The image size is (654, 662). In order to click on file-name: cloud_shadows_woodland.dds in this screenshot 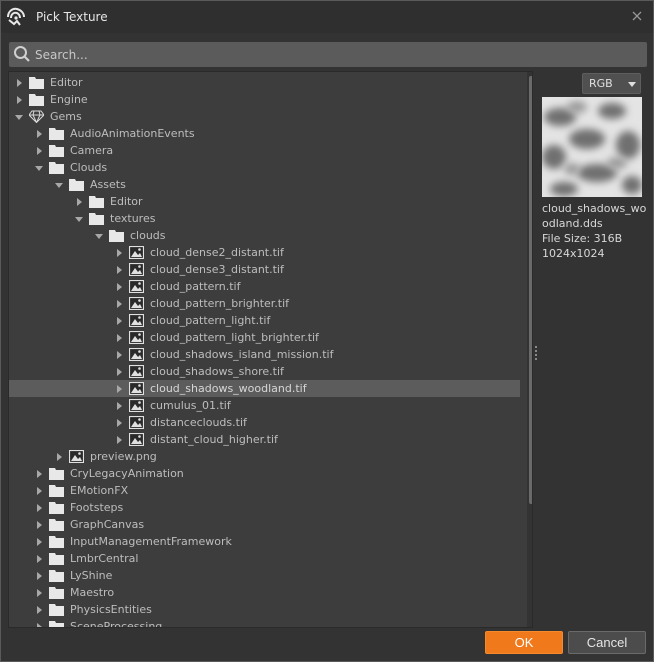, I will do `click(594, 216)`.